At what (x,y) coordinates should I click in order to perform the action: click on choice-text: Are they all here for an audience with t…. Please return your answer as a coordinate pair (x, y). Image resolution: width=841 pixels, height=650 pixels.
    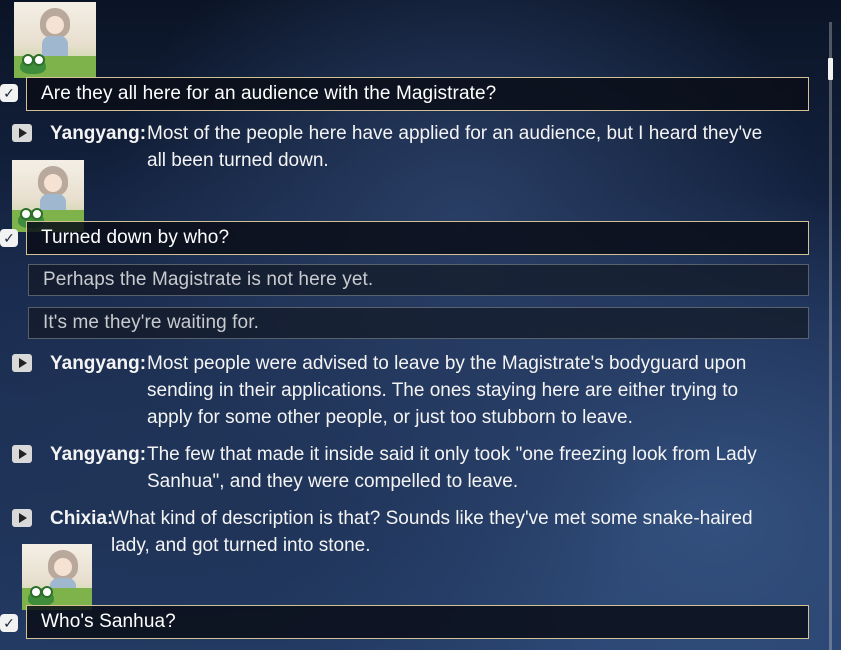
    Looking at the image, I should click on (269, 93).